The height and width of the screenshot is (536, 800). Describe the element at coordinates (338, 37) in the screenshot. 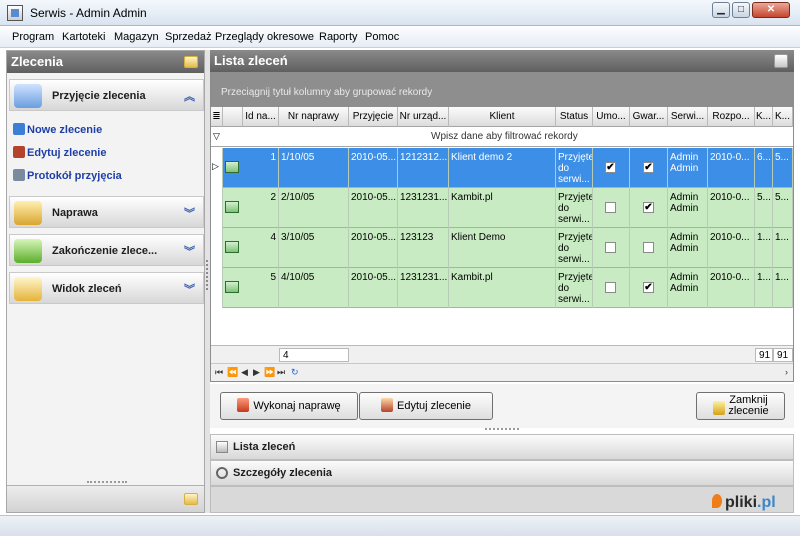

I see `menu-raporty: Raporty` at that location.